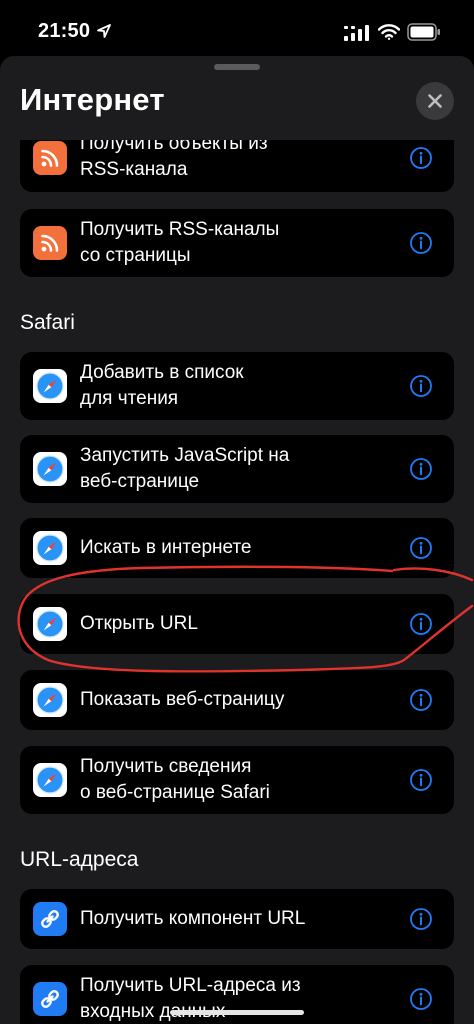 This screenshot has height=1024, width=474. I want to click on action-label: Добавить в список для чтения, so click(162, 385).